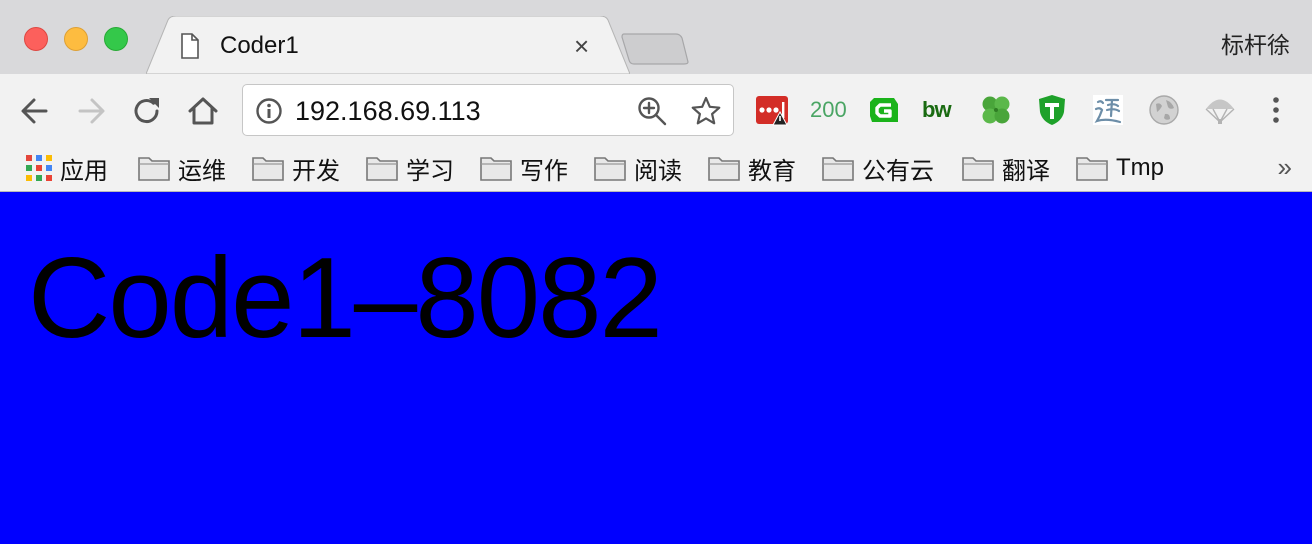 This screenshot has height=544, width=1312. What do you see at coordinates (1108, 110) in the screenshot?
I see `calligraphy-icon` at bounding box center [1108, 110].